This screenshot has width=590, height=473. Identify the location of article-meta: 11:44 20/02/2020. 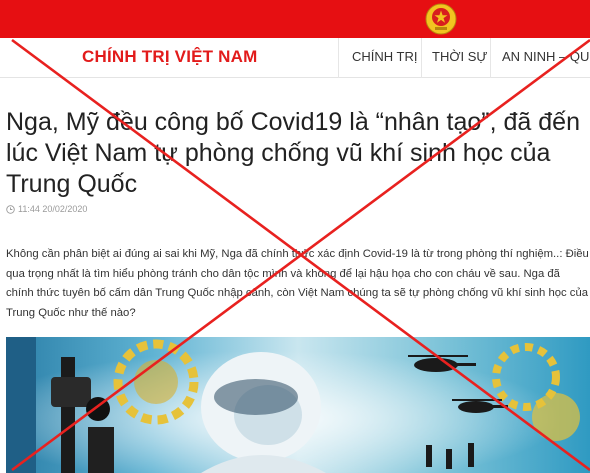
(46, 209).